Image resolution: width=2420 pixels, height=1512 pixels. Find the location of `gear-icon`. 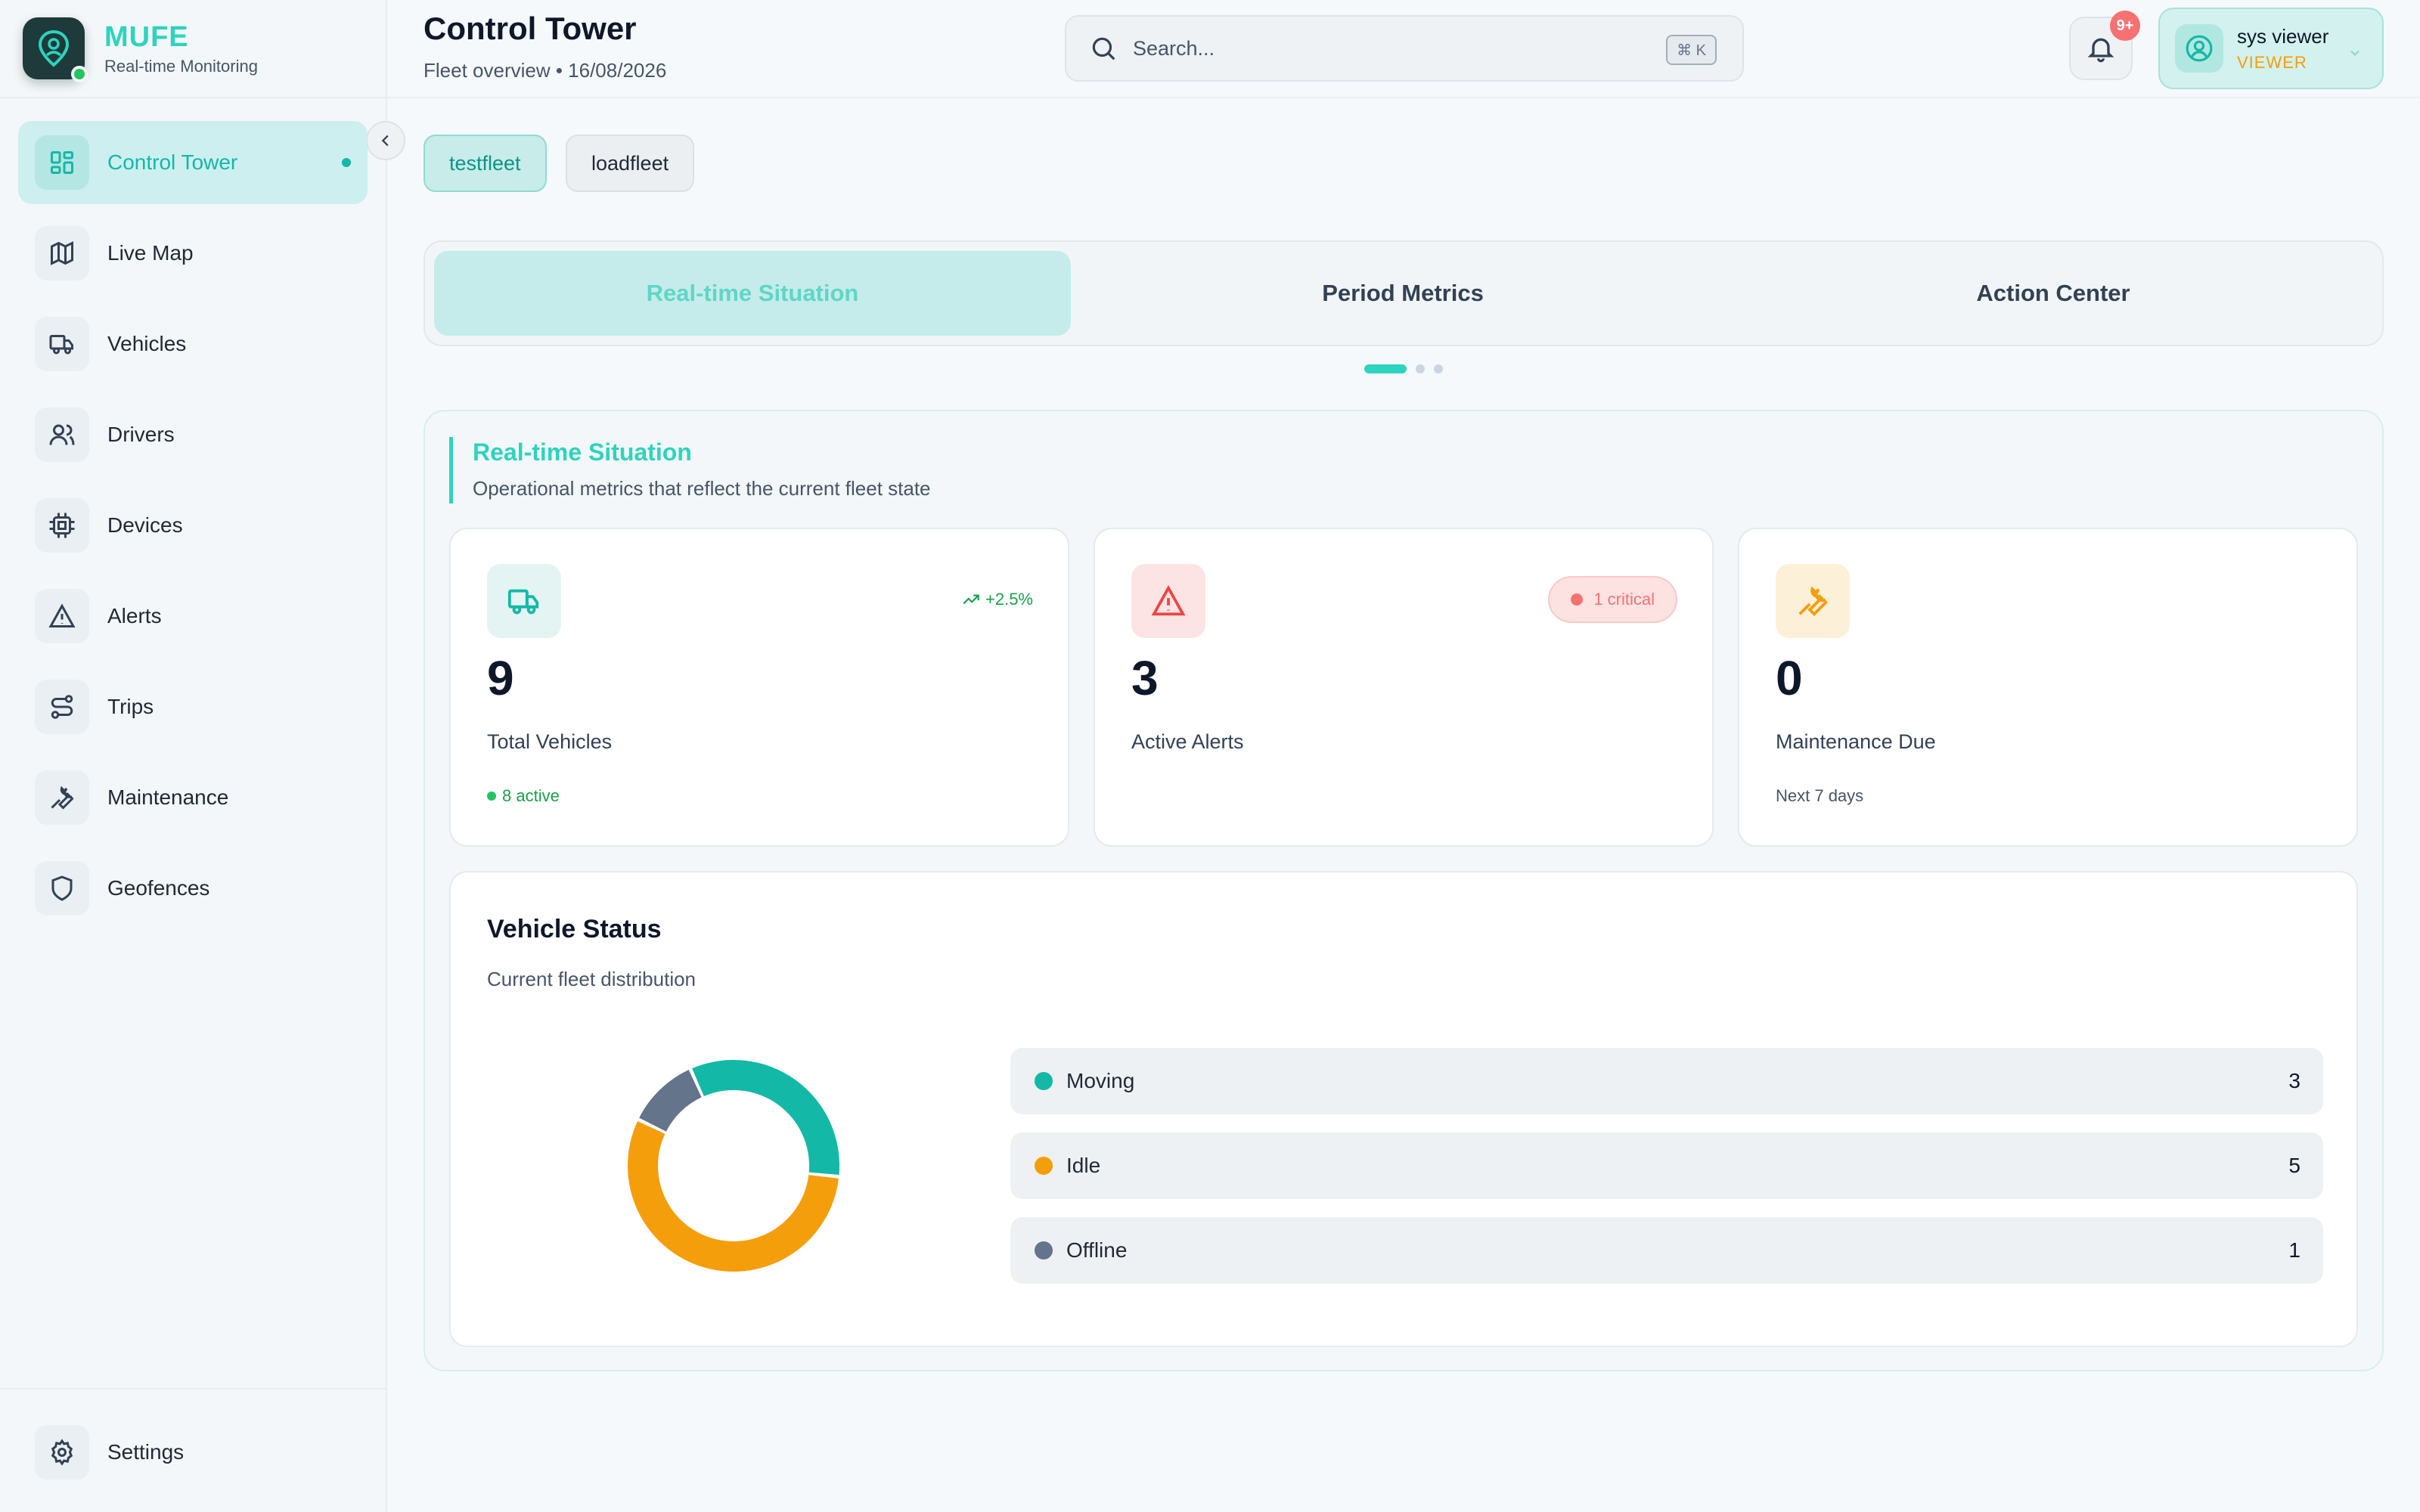

gear-icon is located at coordinates (62, 1452).